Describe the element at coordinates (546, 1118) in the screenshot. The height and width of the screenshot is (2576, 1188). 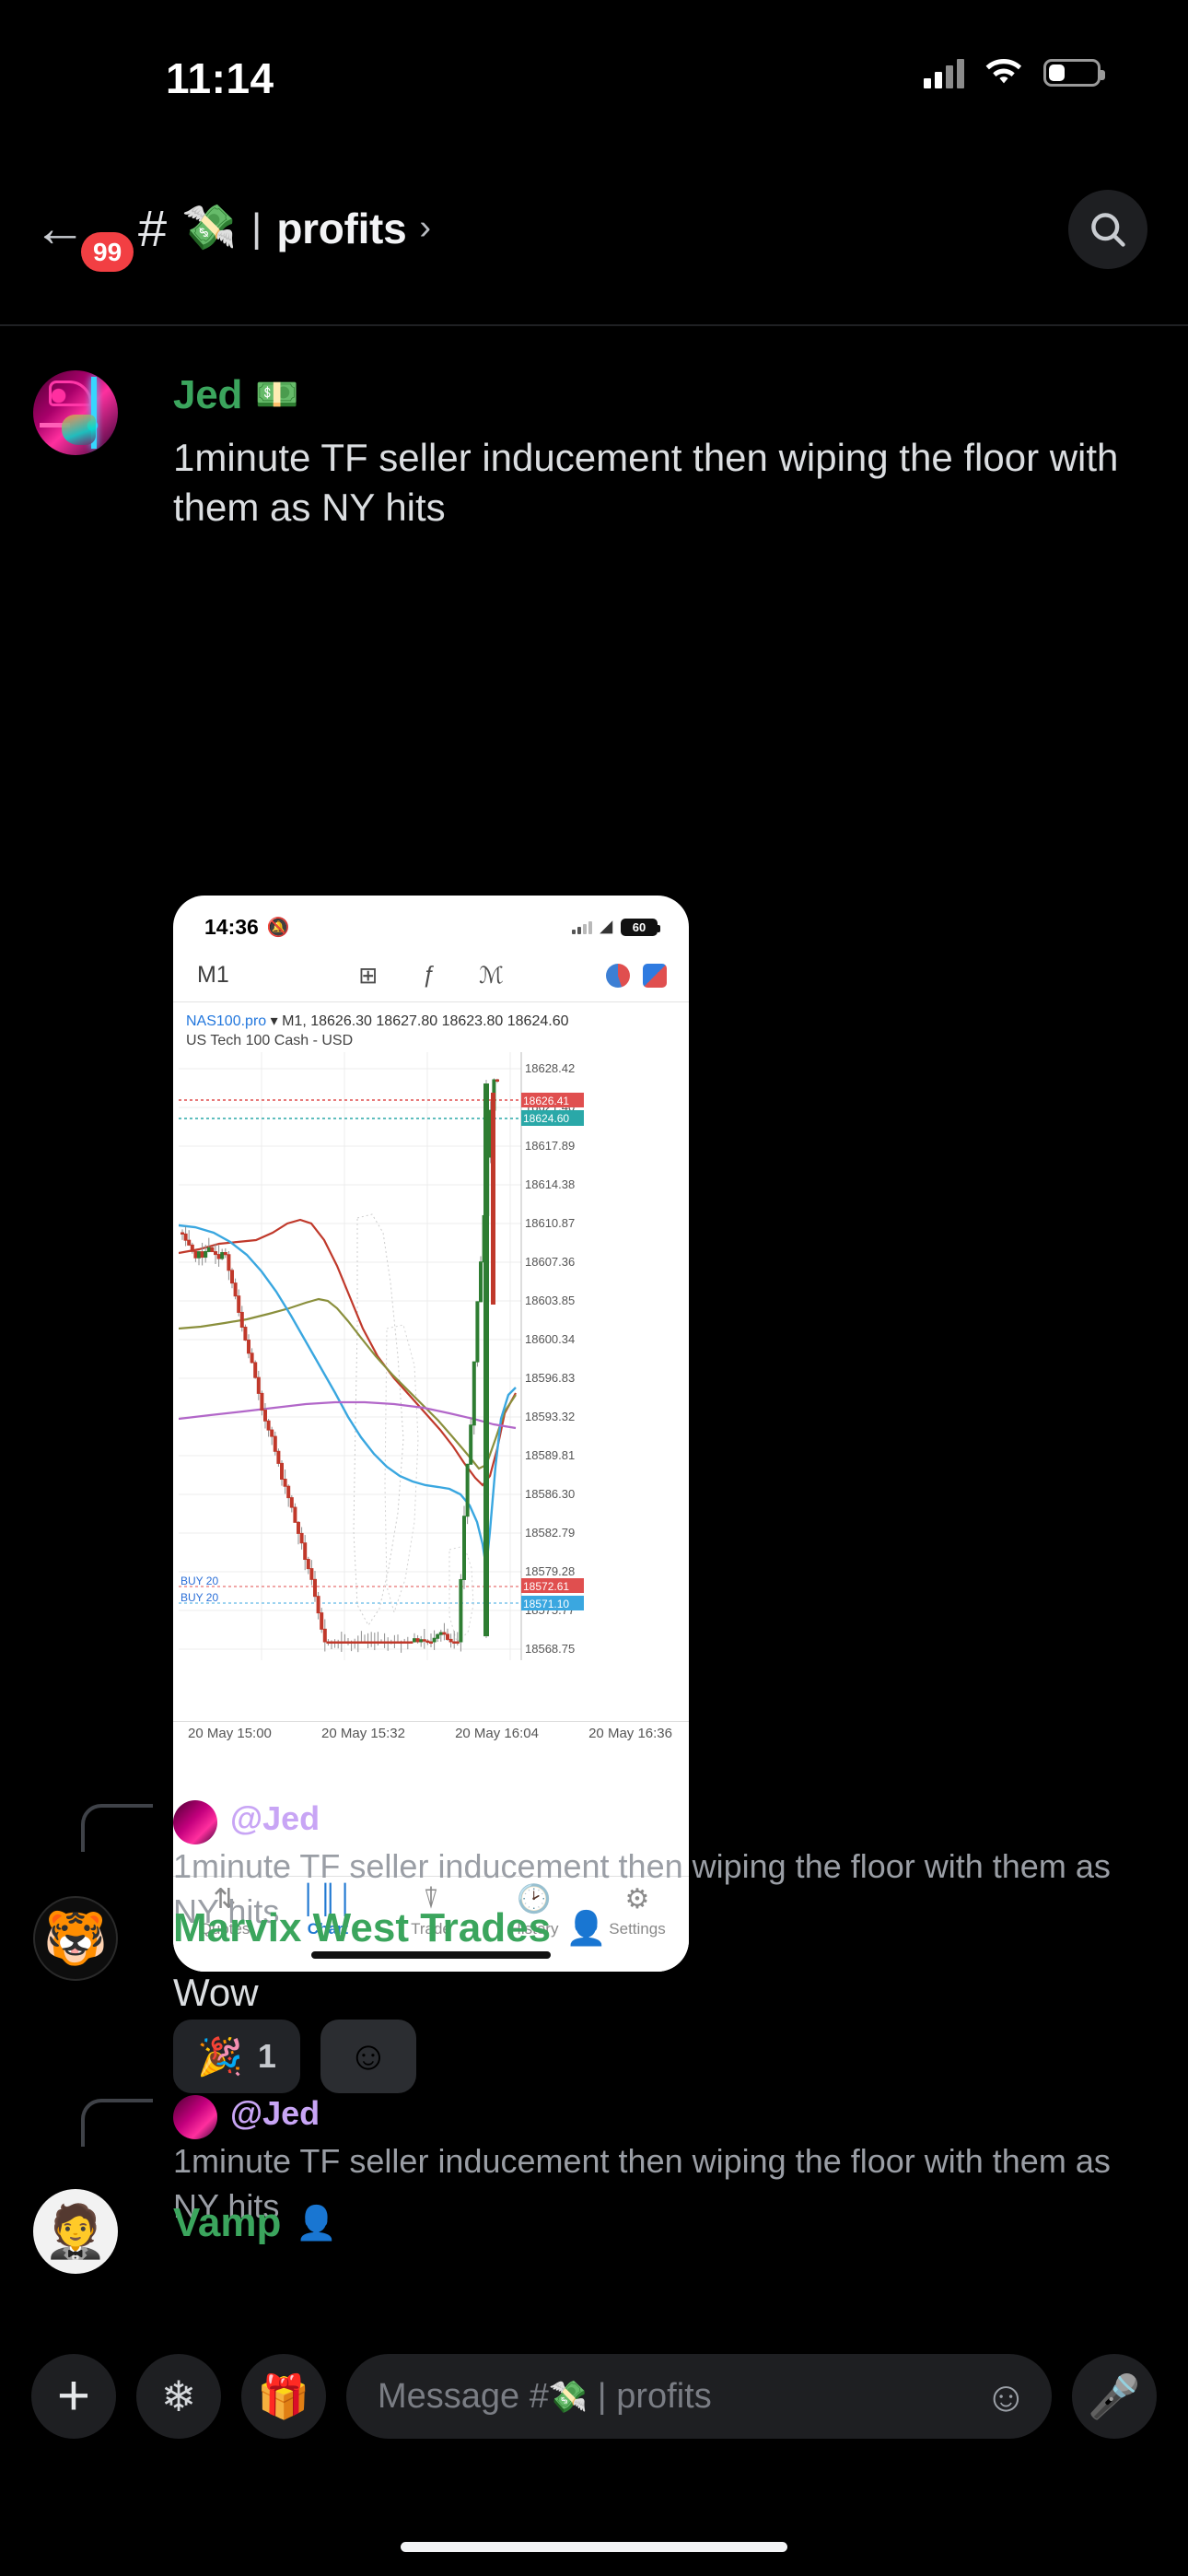
I see `svg-text: 18624.60` at that location.